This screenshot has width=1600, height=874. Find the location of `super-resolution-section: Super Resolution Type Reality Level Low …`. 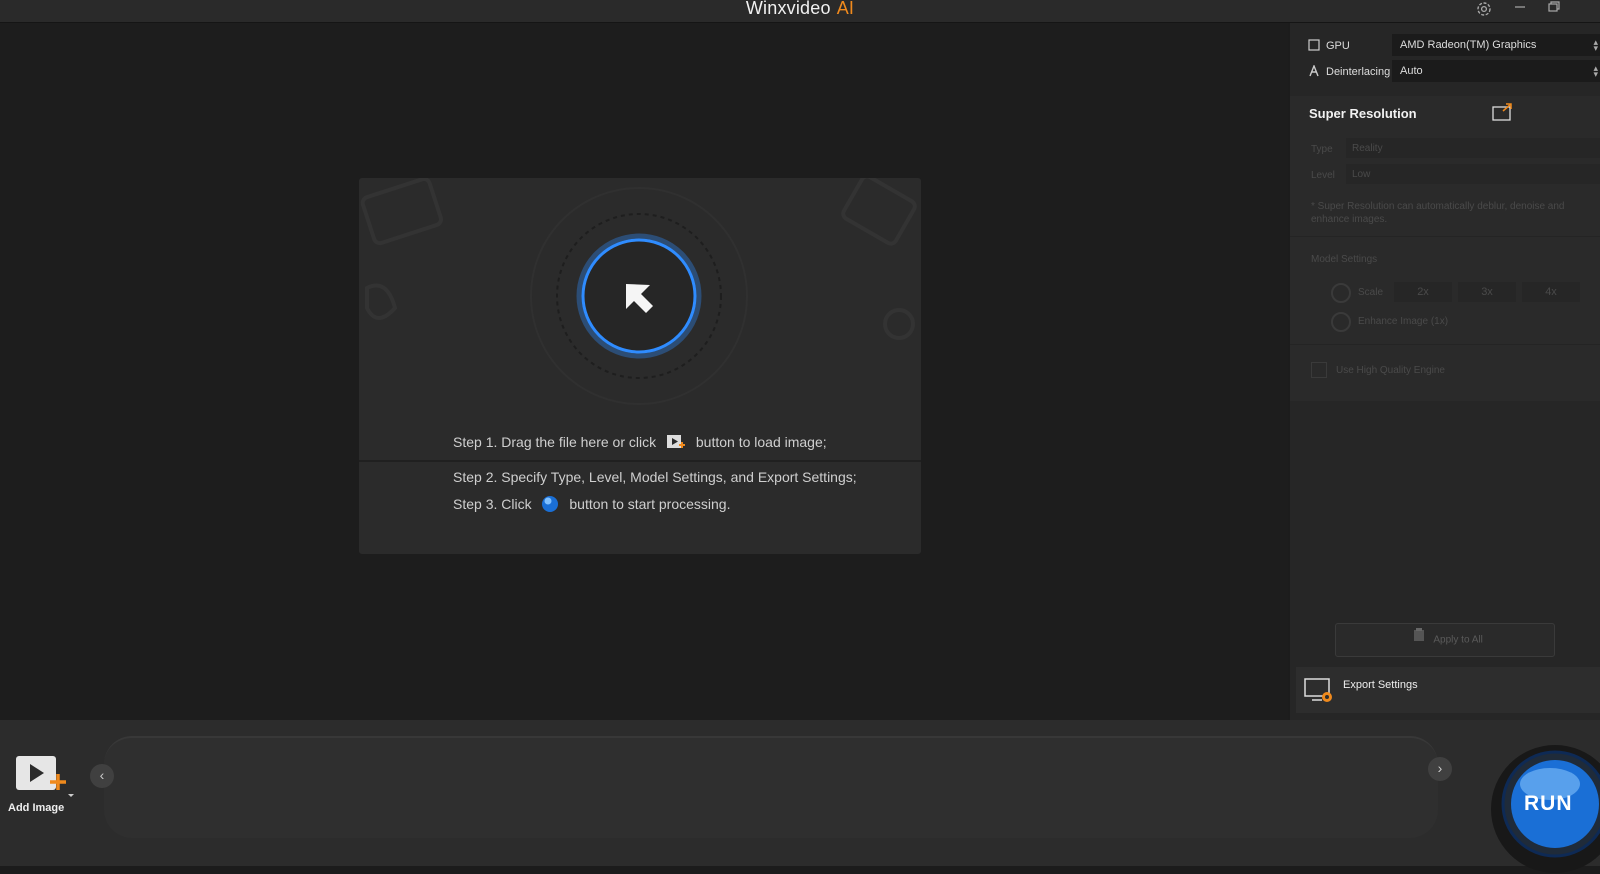

super-resolution-section: Super Resolution Type Reality Level Low … is located at coordinates (1445, 248).